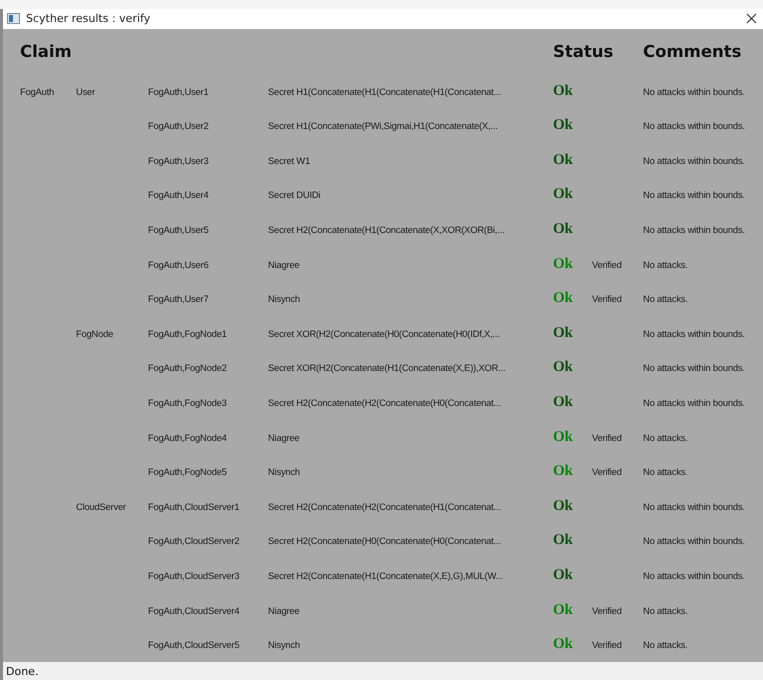 The image size is (763, 680). I want to click on claim-label: FogAuth,User2, so click(178, 126).